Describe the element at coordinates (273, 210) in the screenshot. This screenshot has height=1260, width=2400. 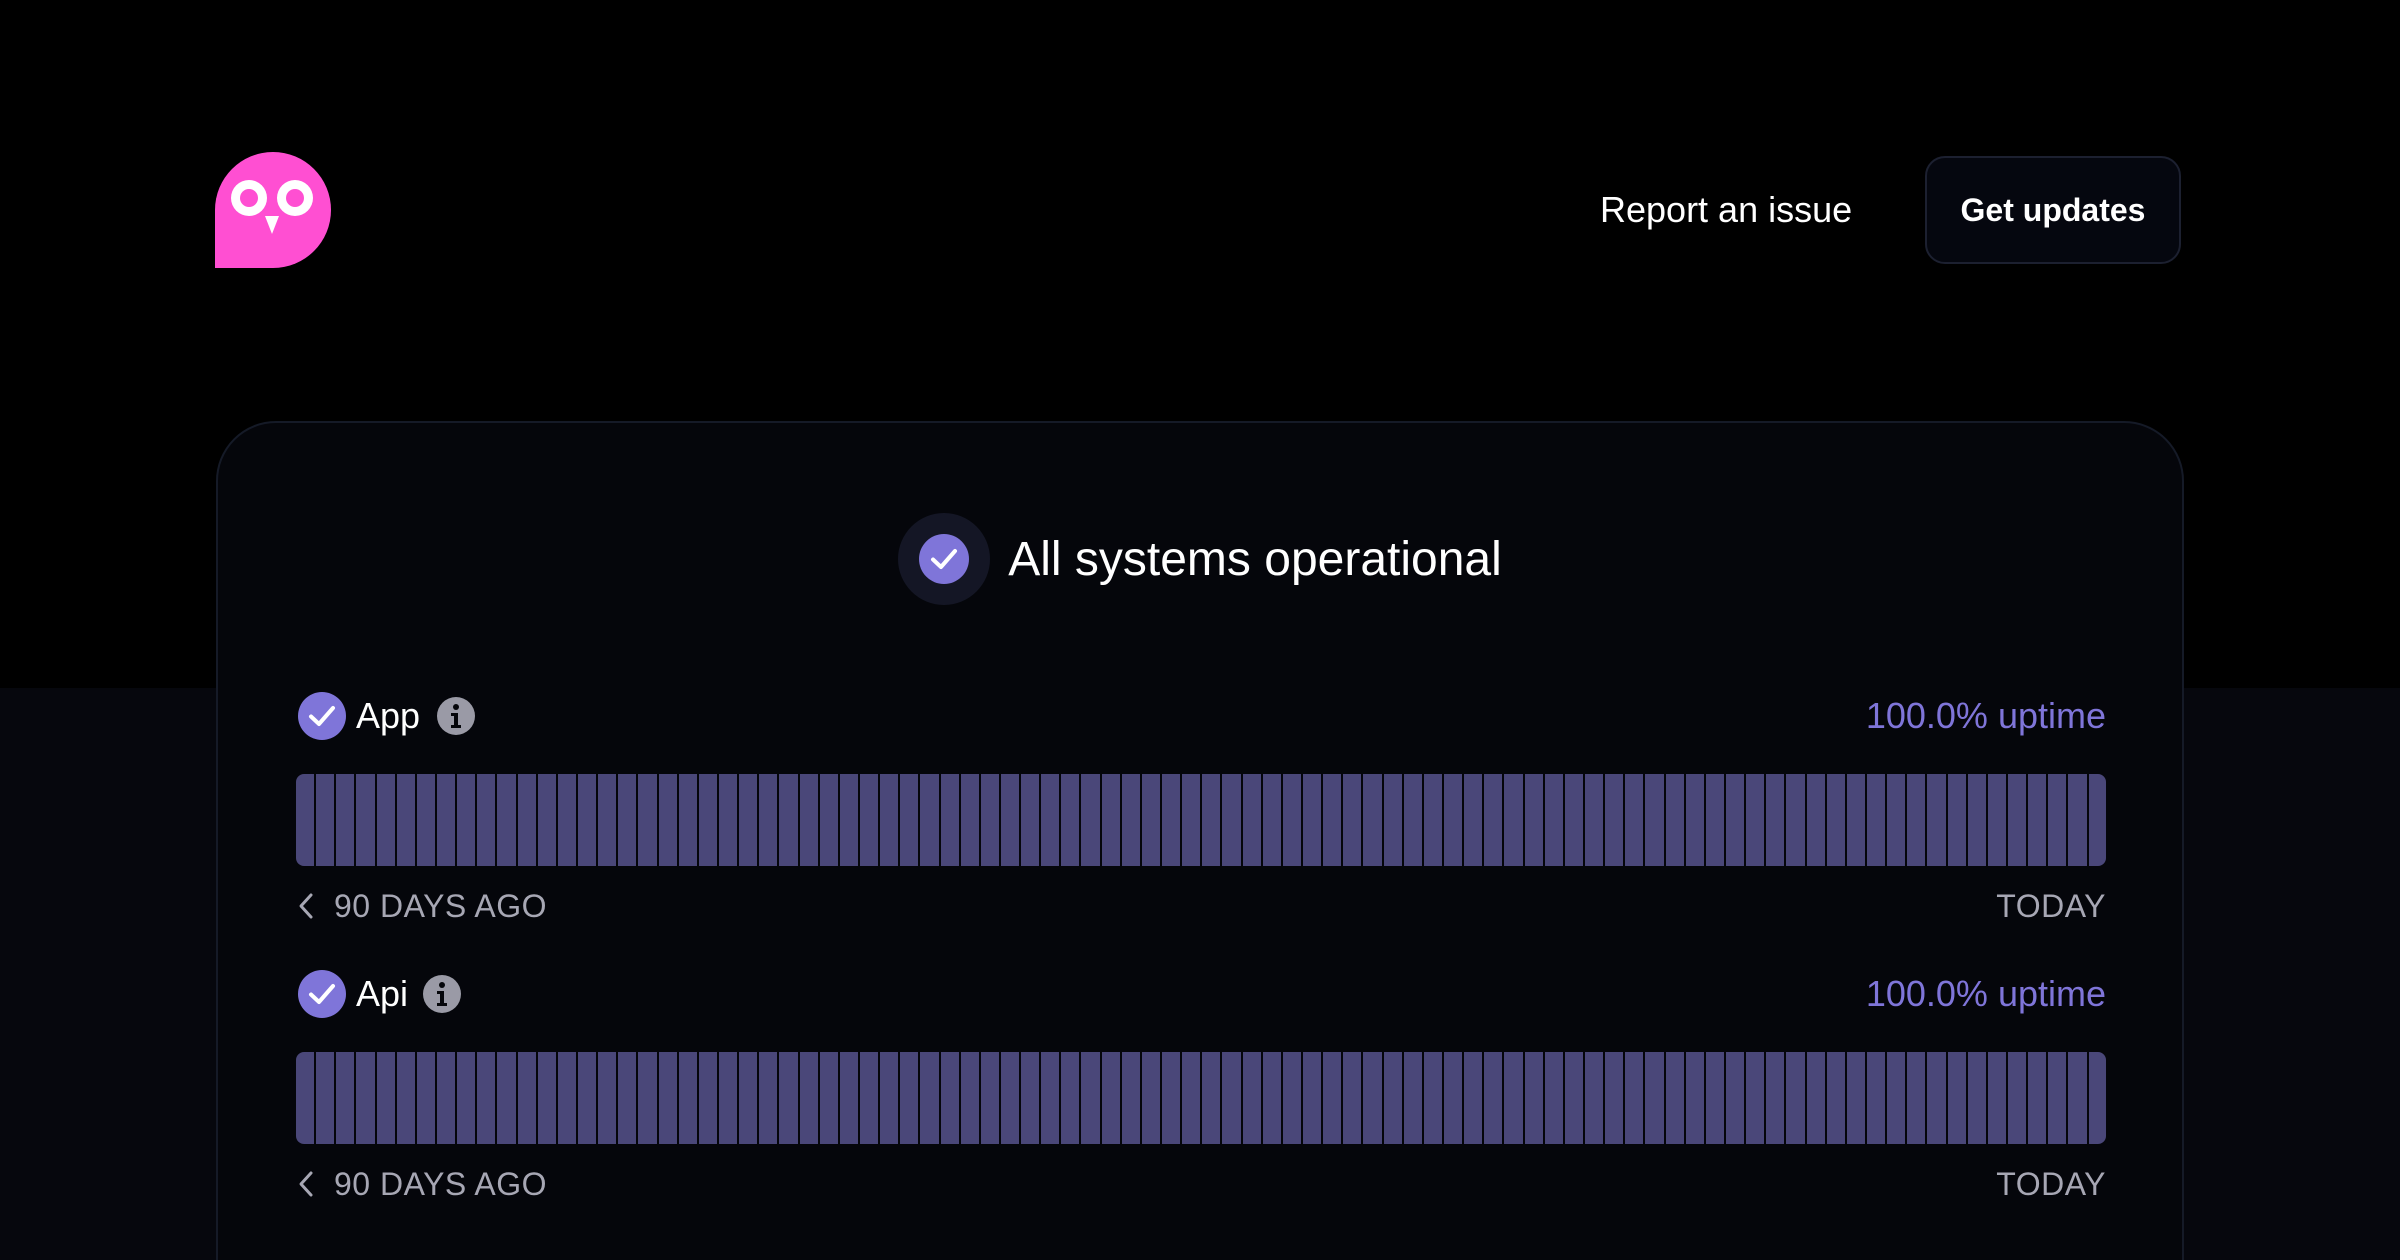
I see `owl-logo-icon` at that location.